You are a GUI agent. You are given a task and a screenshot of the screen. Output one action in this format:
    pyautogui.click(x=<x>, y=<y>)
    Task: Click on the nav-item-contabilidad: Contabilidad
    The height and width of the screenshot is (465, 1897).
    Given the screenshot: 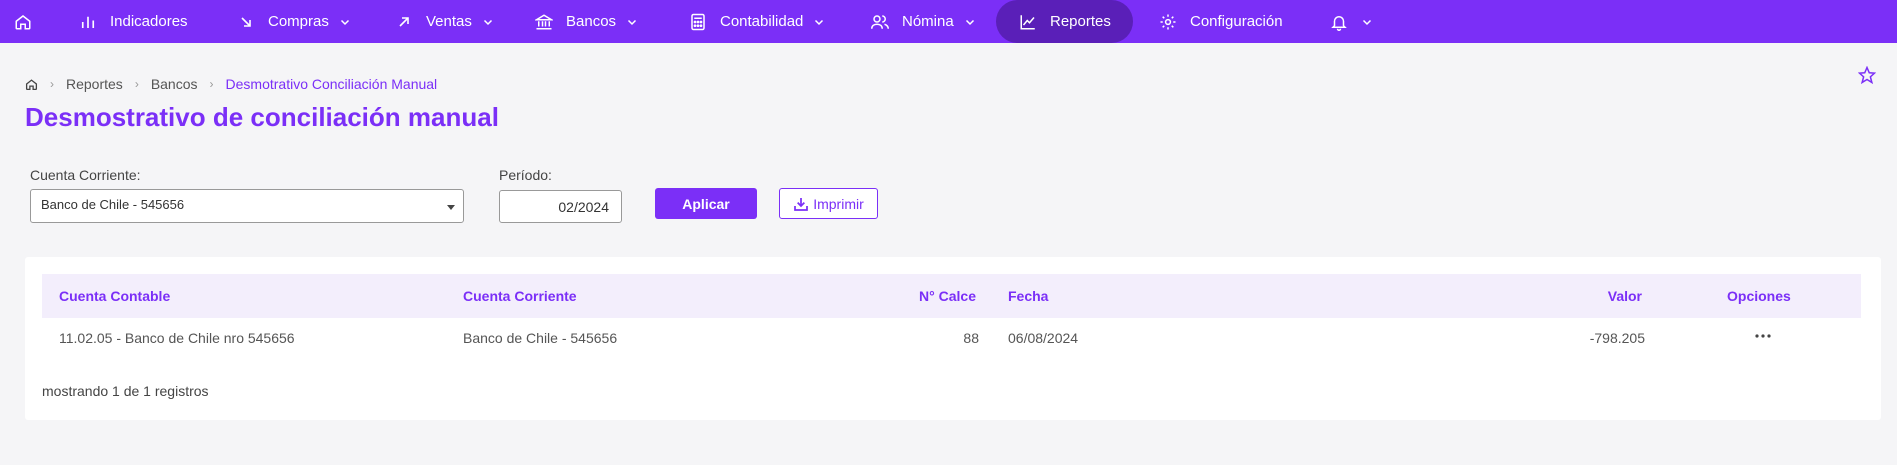 What is the action you would take?
    pyautogui.click(x=756, y=21)
    